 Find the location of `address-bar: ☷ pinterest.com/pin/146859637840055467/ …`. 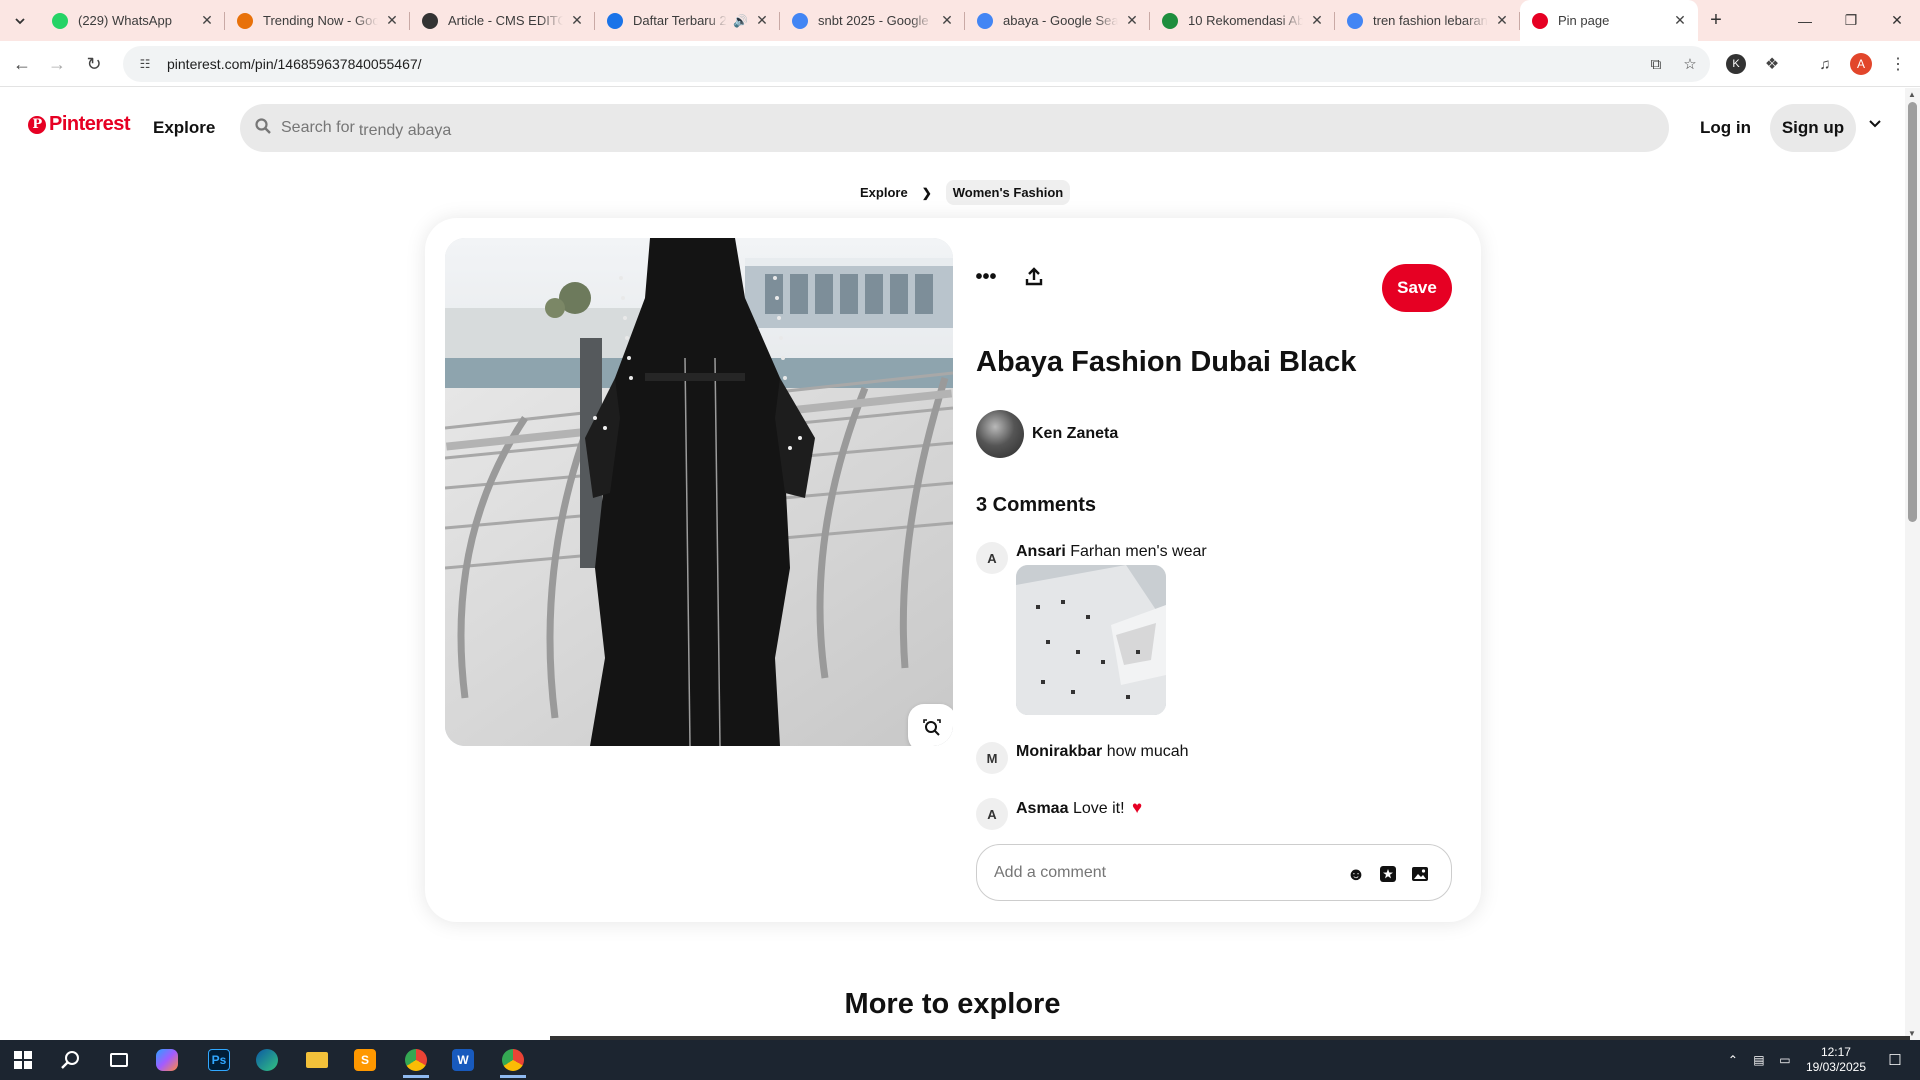

address-bar: ☷ pinterest.com/pin/146859637840055467/ … is located at coordinates (916, 64).